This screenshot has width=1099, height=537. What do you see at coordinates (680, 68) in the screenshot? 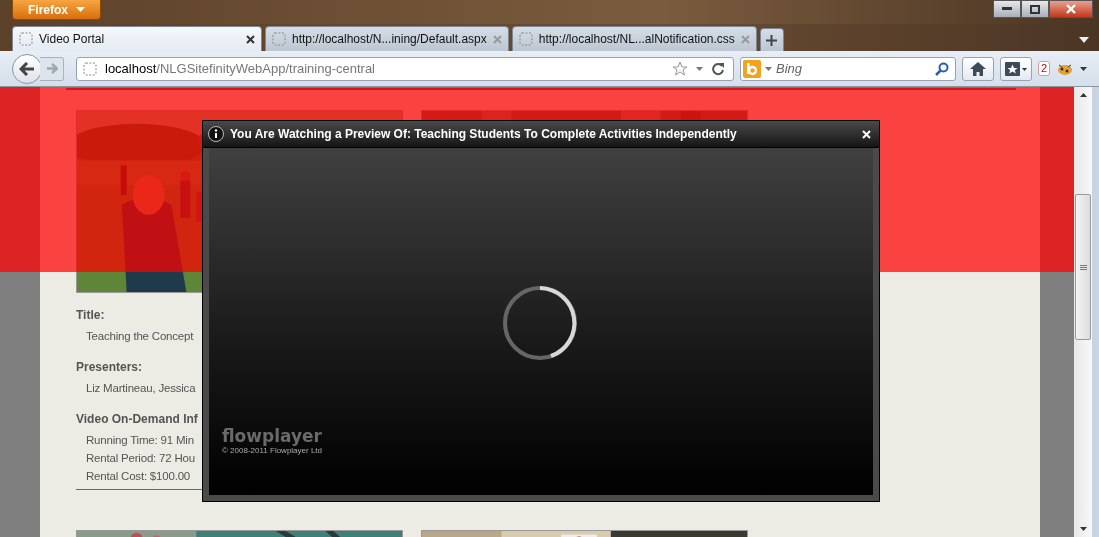
I see `bookmark-star-icon` at bounding box center [680, 68].